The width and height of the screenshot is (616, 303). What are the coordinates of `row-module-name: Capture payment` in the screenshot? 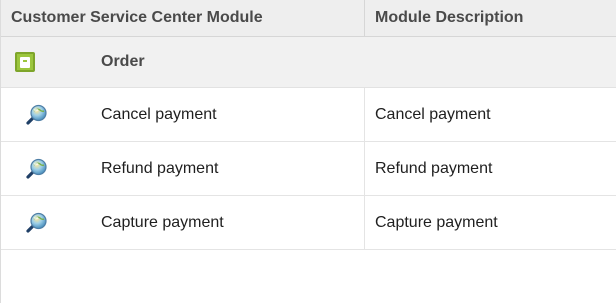 It's located at (233, 222).